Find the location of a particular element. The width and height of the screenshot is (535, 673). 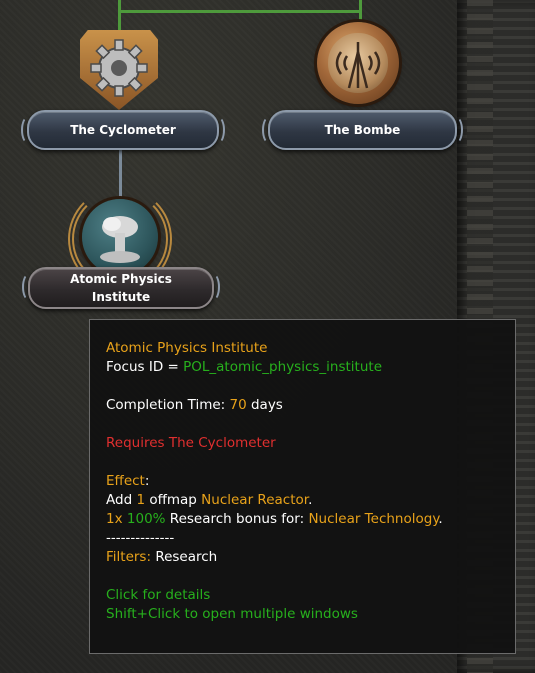

completion-time-row: Completion Time: 70 days is located at coordinates (310, 406).